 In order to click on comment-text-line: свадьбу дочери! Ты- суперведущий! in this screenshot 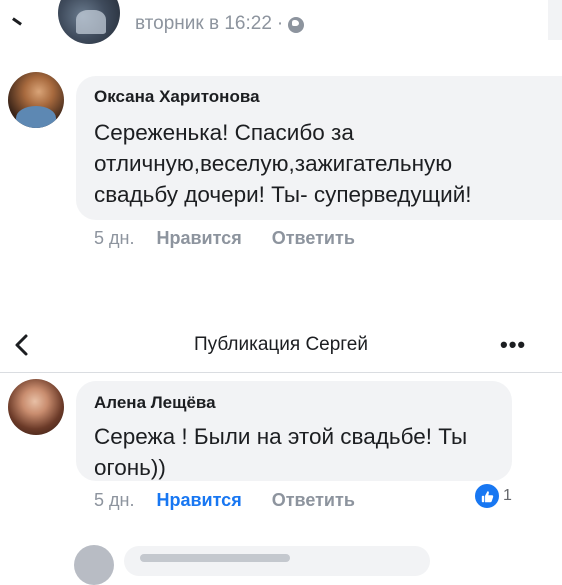, I will do `click(283, 194)`.